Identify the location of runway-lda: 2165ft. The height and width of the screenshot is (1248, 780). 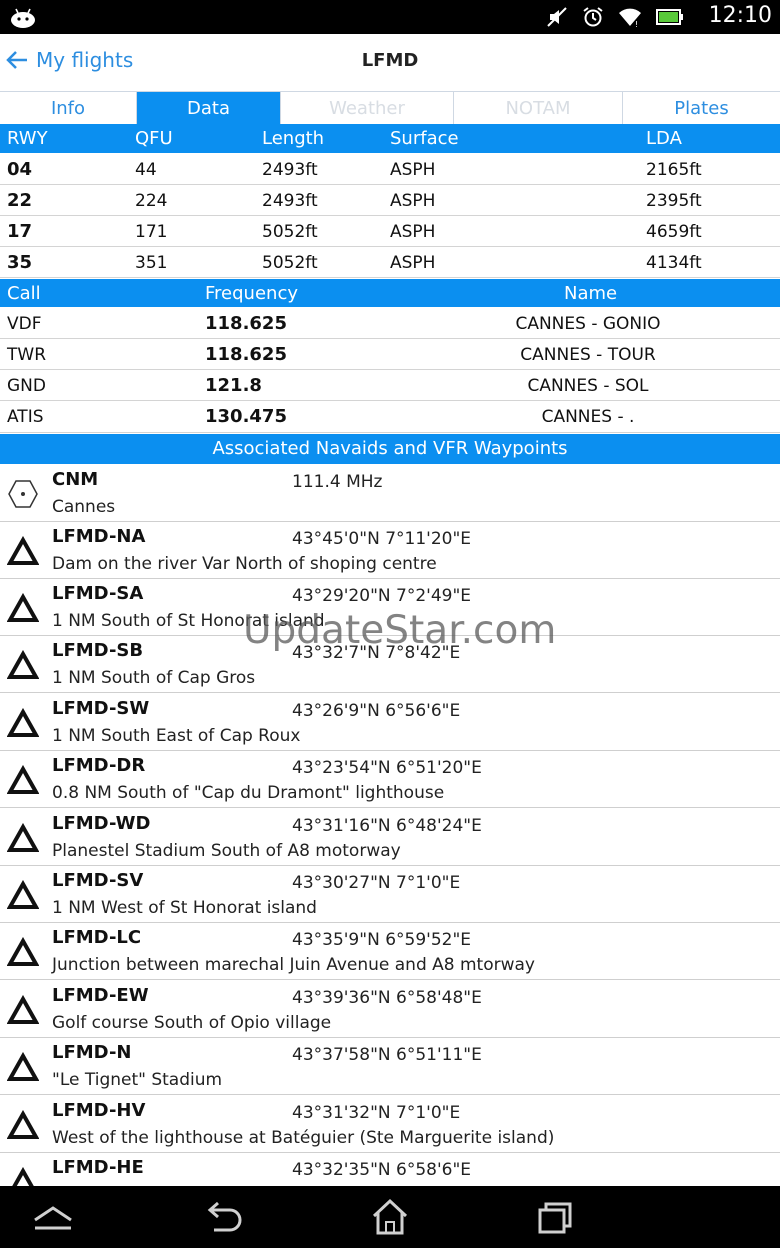
(674, 170).